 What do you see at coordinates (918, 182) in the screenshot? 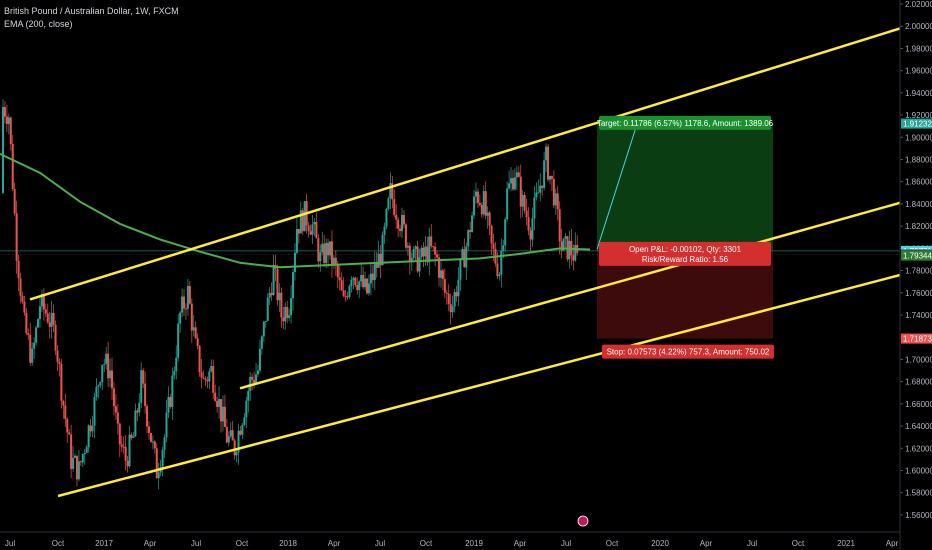
I see `y-tick-label: 1.86000` at bounding box center [918, 182].